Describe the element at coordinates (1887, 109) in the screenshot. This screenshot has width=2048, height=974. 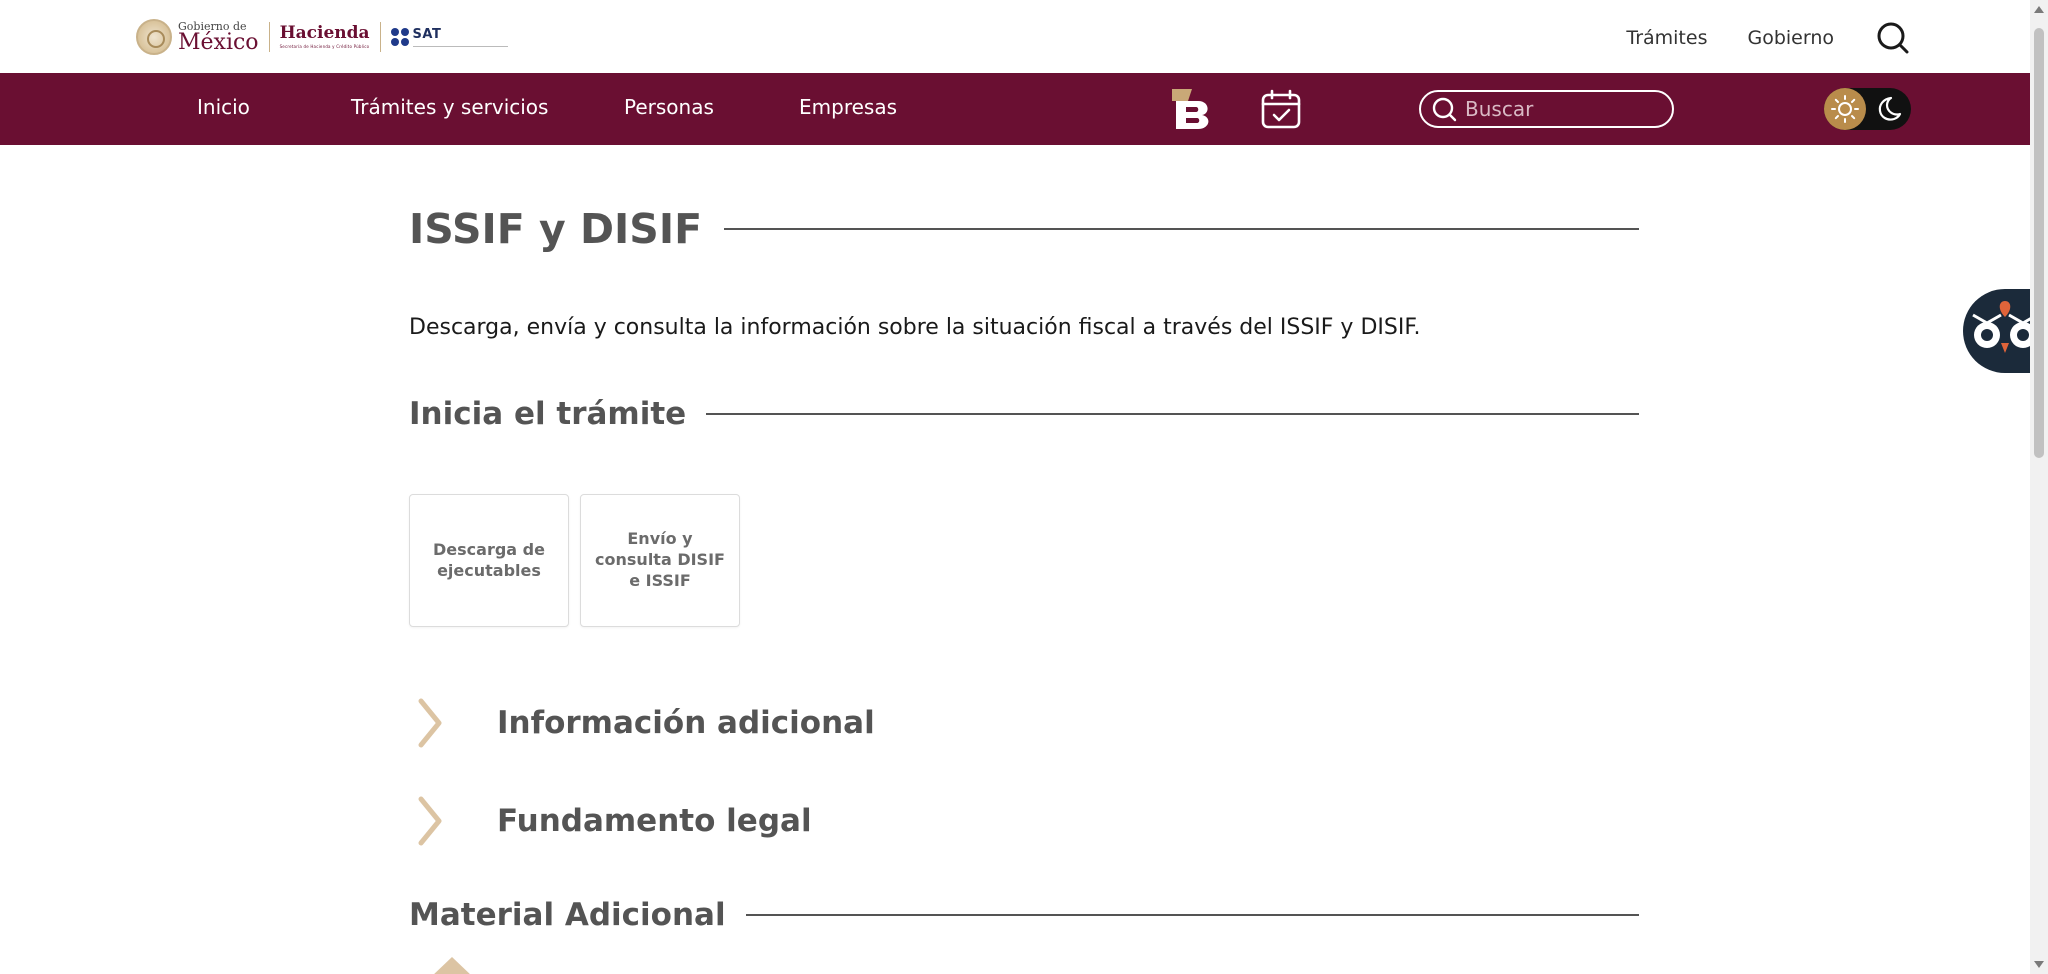
I see `moon-icon` at that location.